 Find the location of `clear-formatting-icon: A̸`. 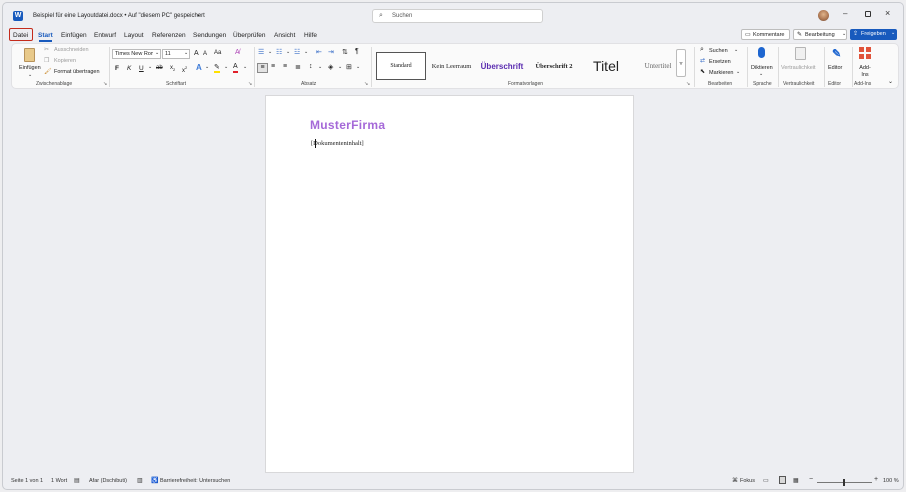

clear-formatting-icon: A̸ is located at coordinates (237, 52).